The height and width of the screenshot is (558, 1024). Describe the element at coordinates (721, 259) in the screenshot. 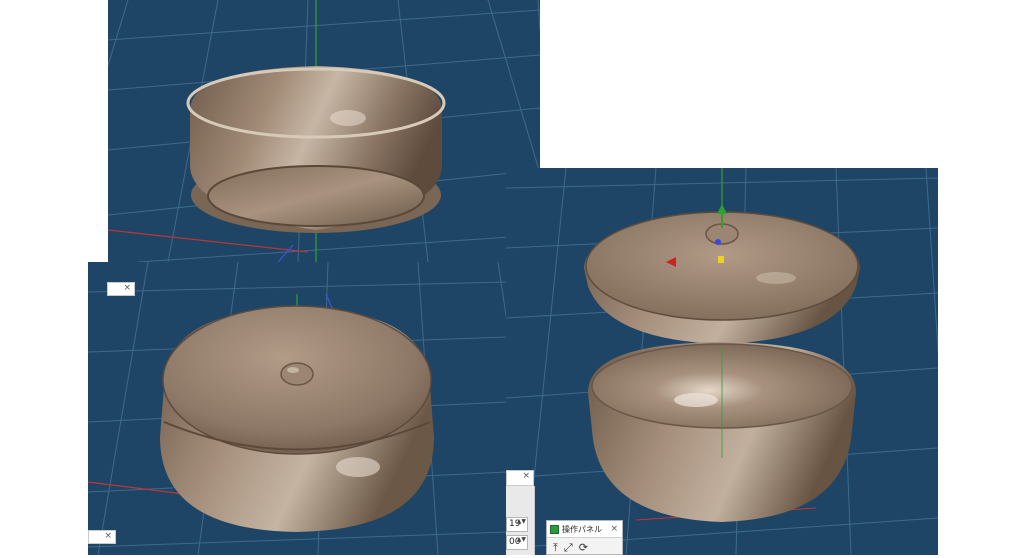

I see `gizmo-z-handle-icon` at that location.